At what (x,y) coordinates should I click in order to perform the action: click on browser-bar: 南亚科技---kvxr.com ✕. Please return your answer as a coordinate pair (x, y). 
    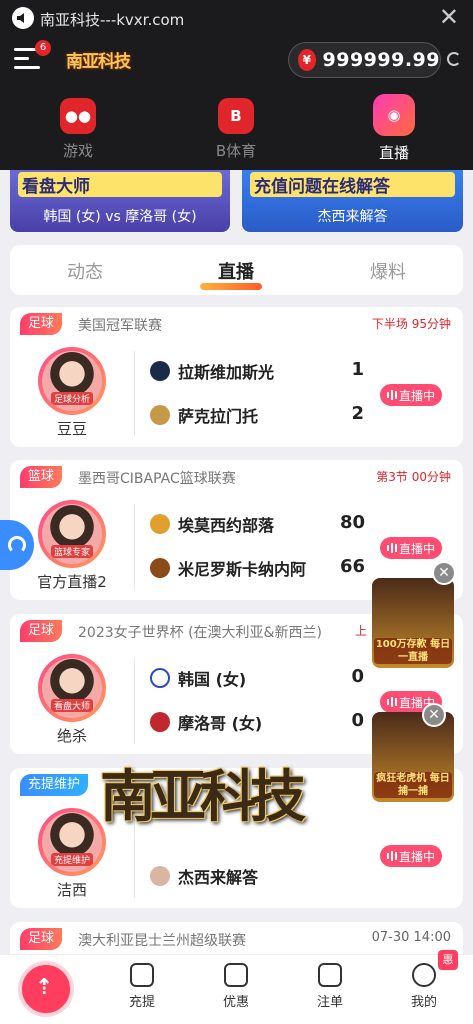
    Looking at the image, I should click on (236, 18).